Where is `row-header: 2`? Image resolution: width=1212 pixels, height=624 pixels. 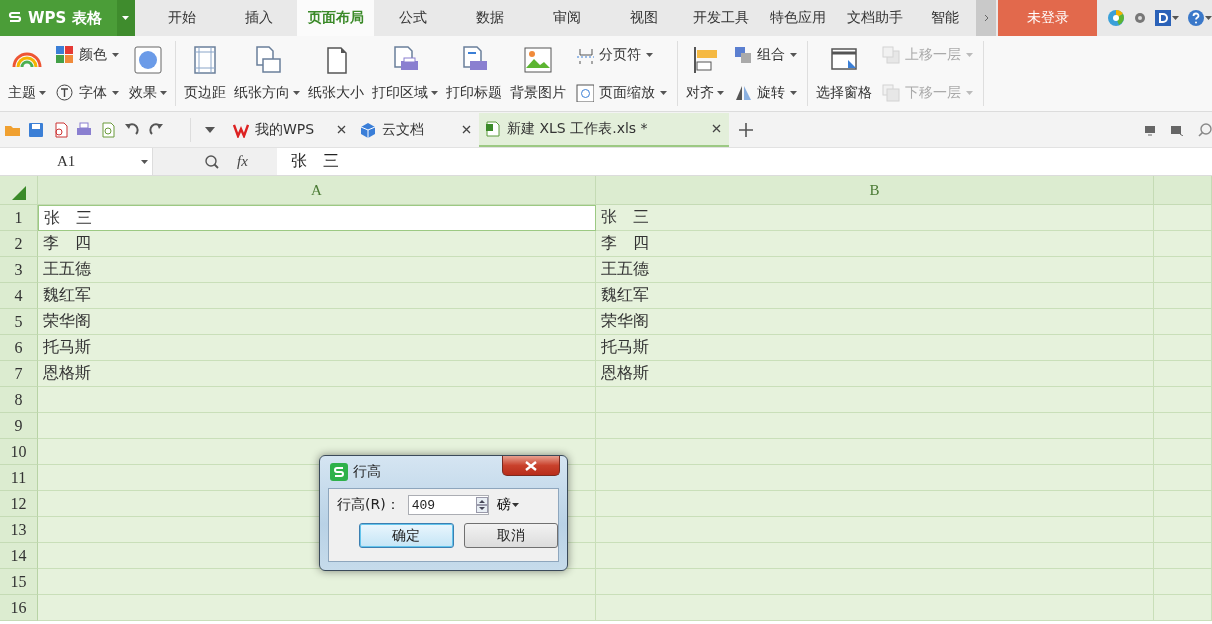
row-header: 2 is located at coordinates (19, 244).